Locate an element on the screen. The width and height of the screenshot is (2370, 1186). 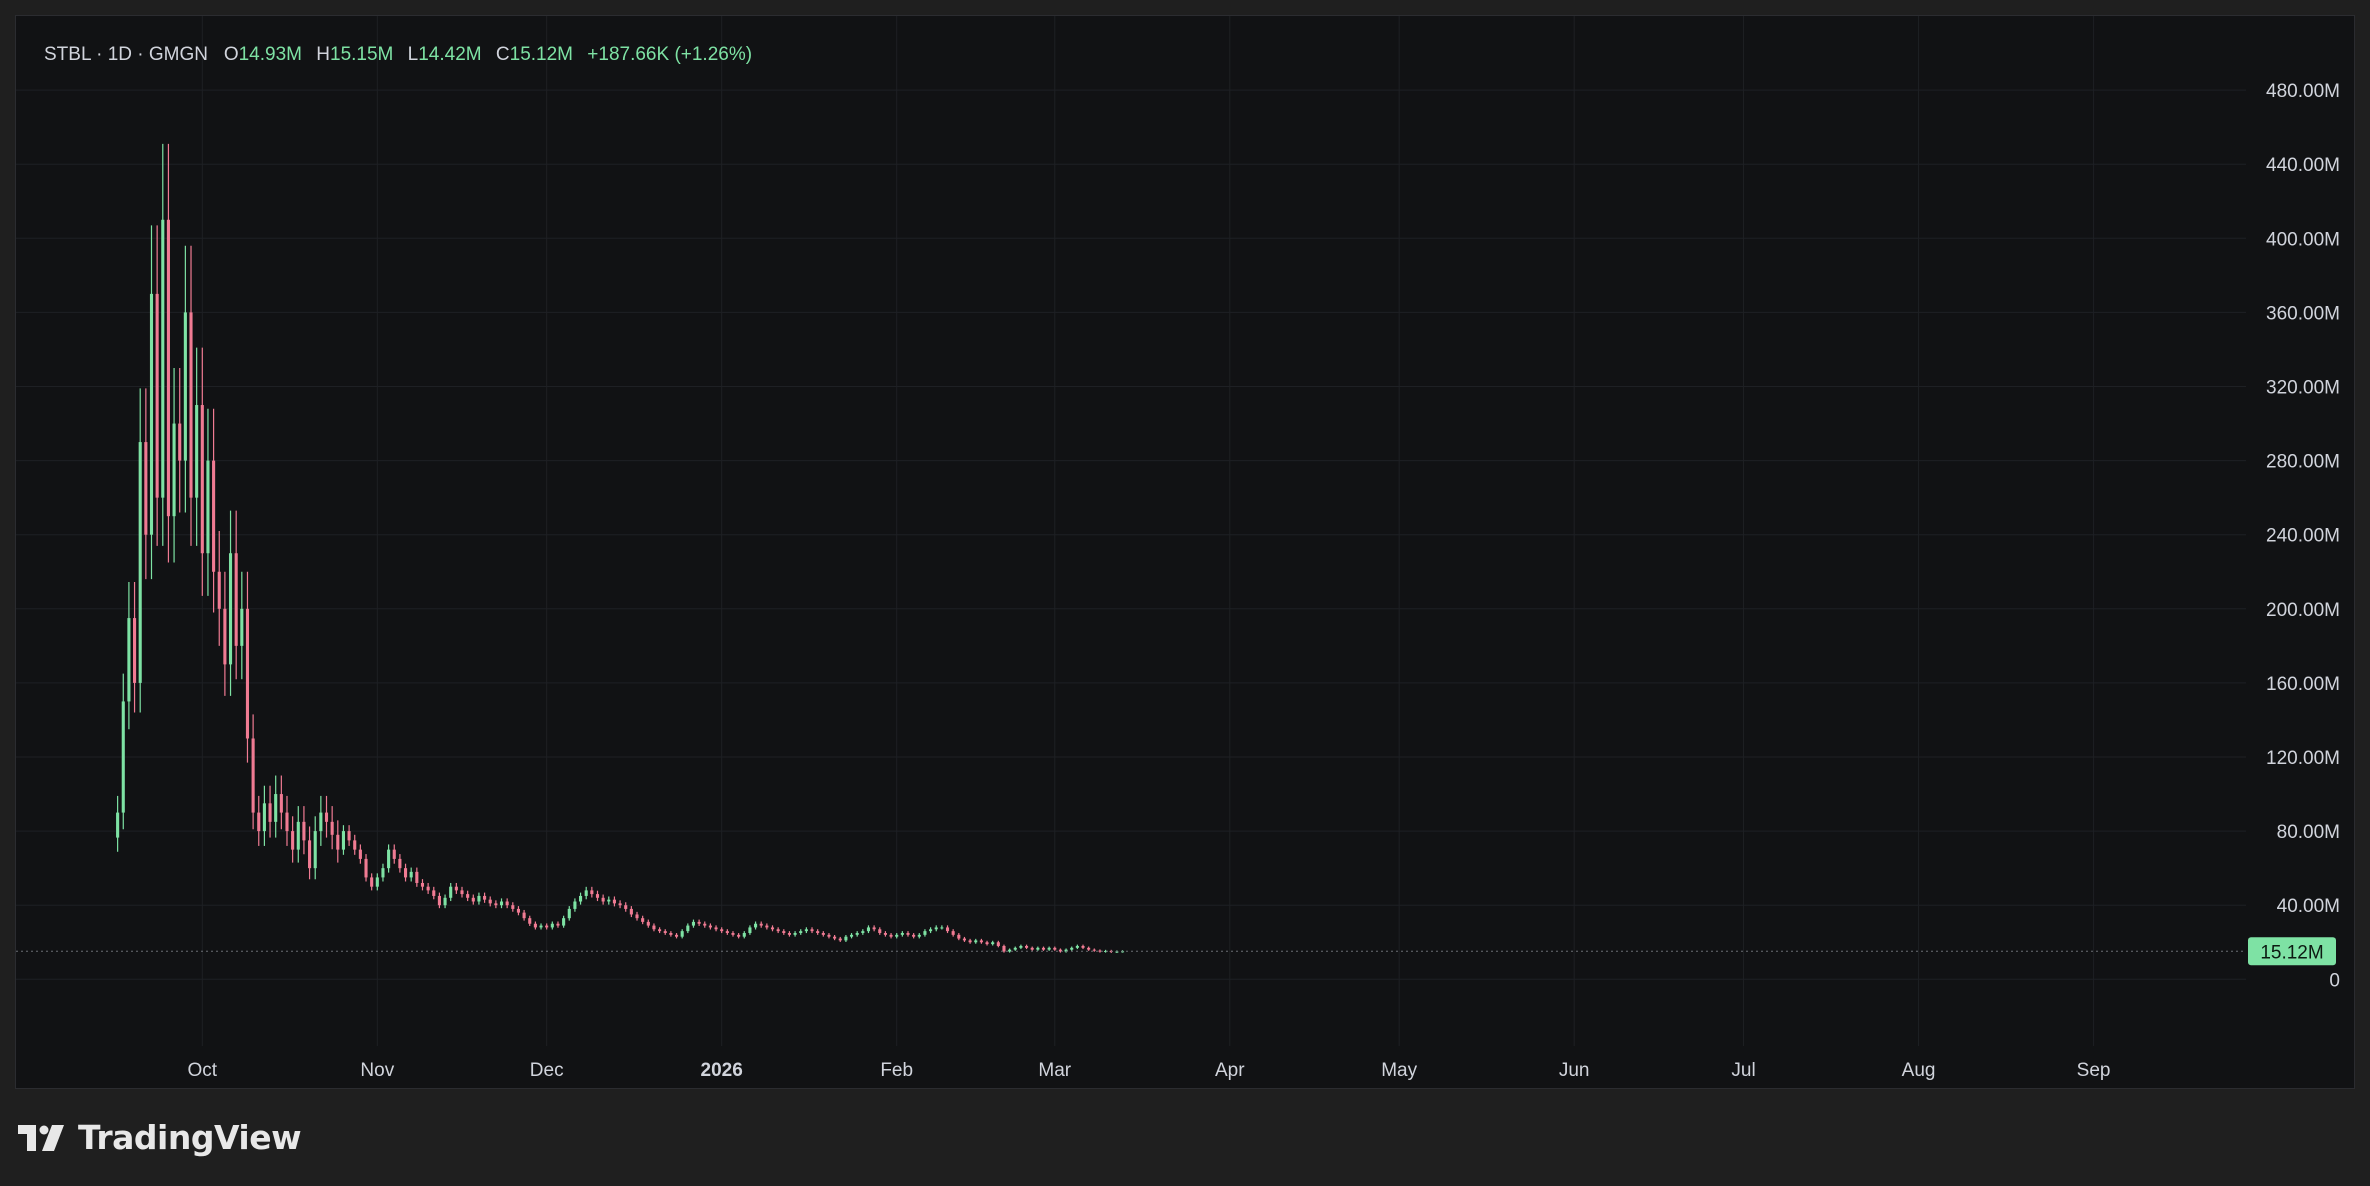
low-label: L is located at coordinates (413, 54).